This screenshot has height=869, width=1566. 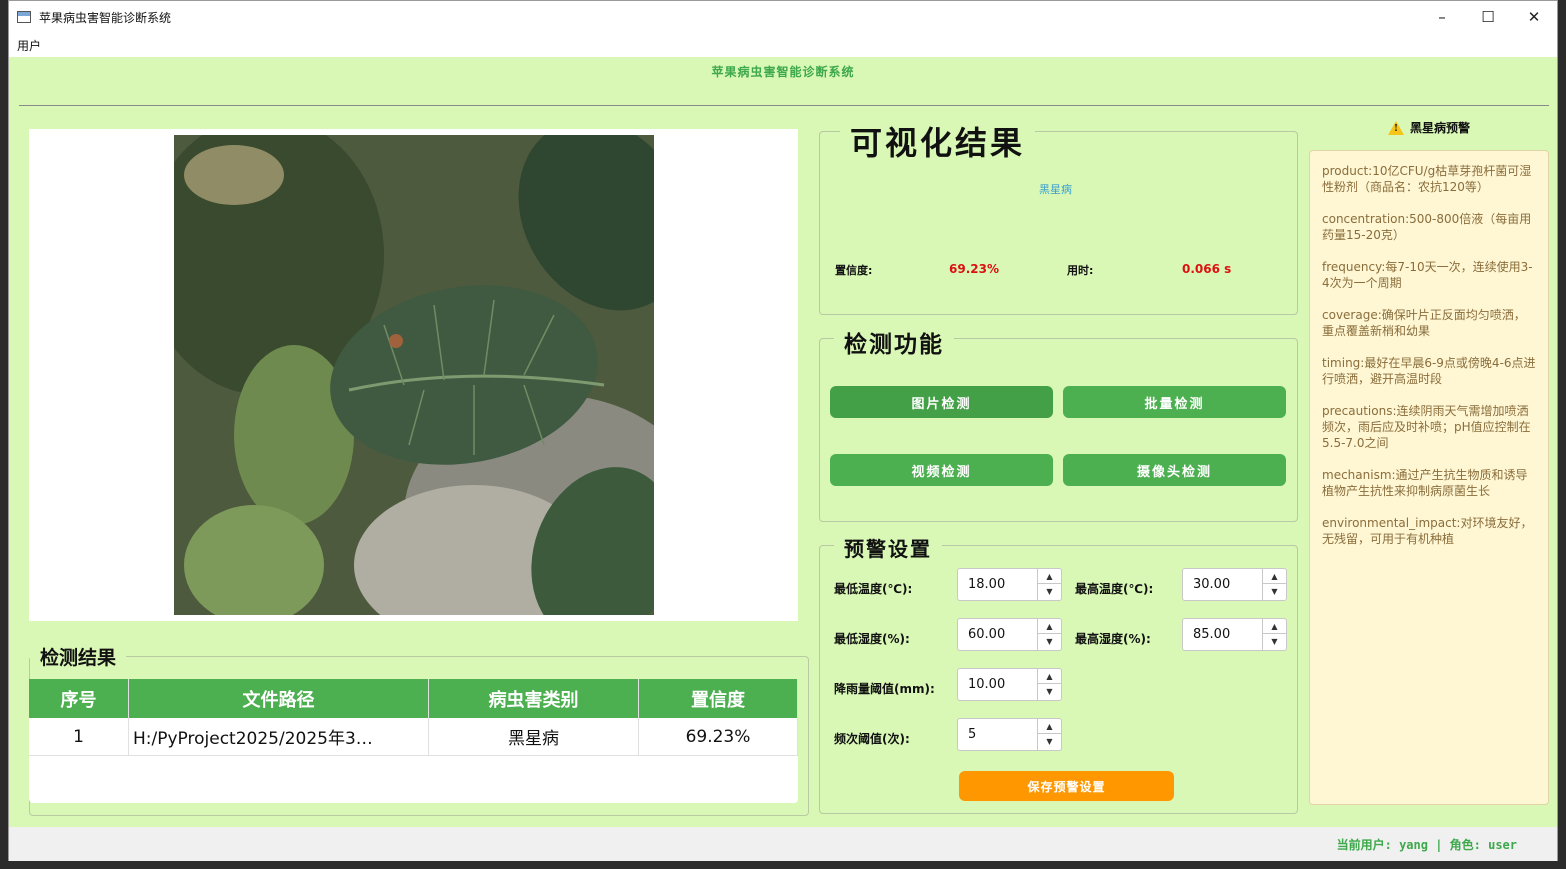 What do you see at coordinates (1424, 323) in the screenshot?
I see `advice-item: coverage:确保叶片正反面均匀喷洒，重点覆盖新梢和幼果` at bounding box center [1424, 323].